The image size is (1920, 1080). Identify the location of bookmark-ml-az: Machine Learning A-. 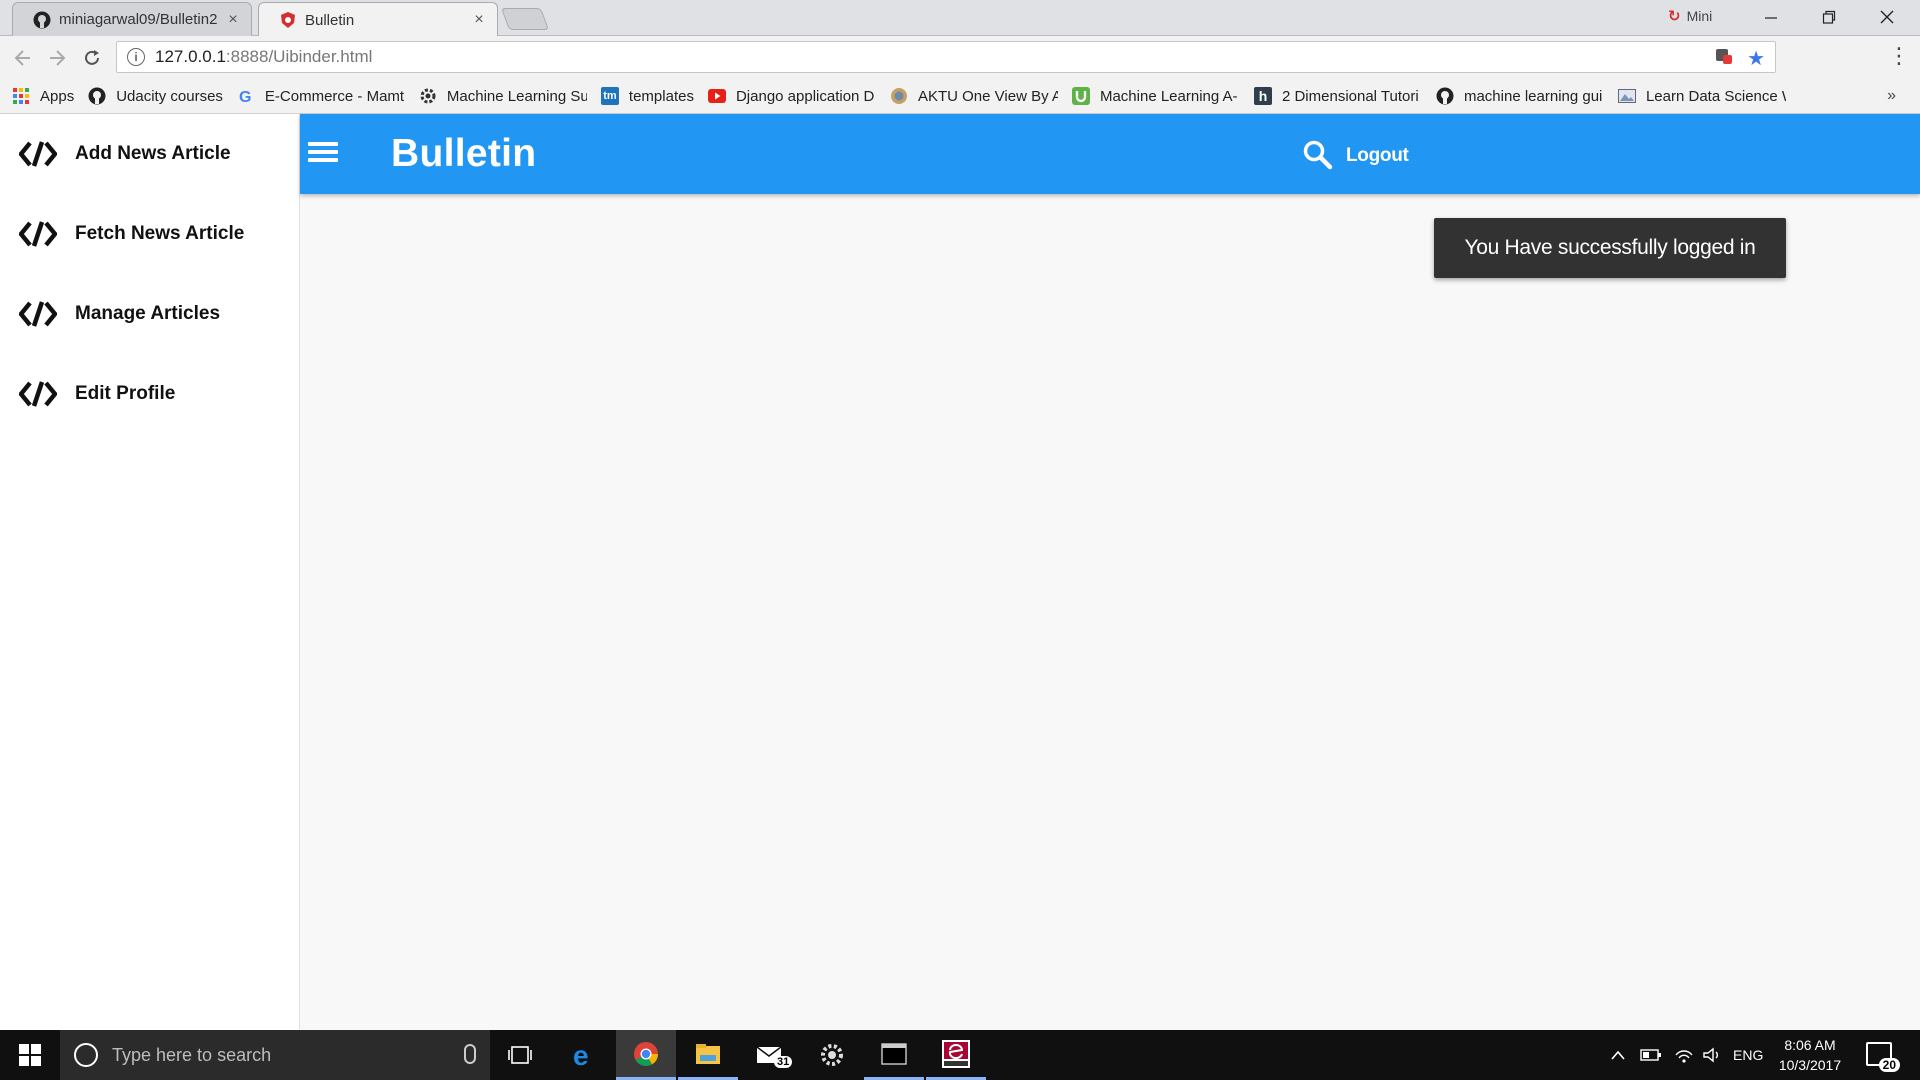
(1155, 96).